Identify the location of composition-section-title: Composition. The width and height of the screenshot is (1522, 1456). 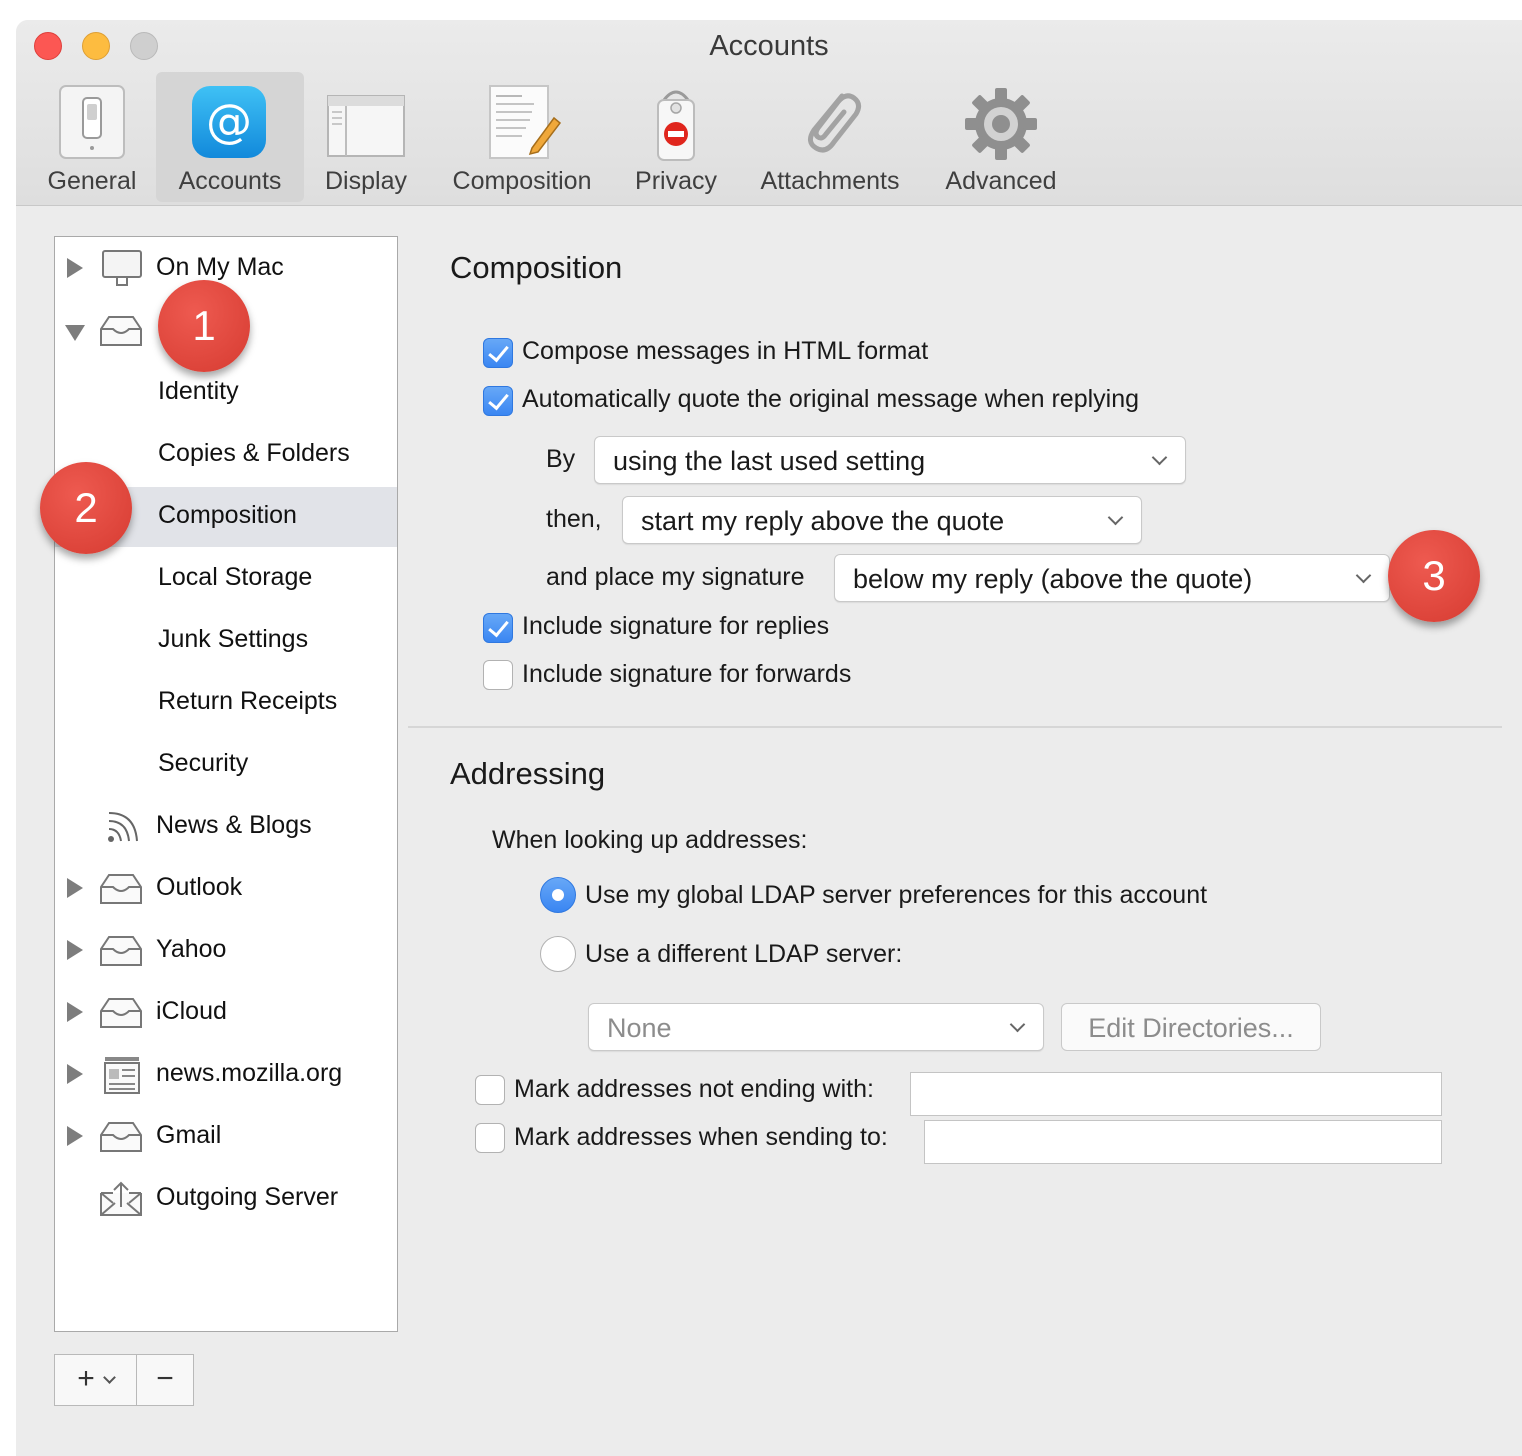
(536, 267).